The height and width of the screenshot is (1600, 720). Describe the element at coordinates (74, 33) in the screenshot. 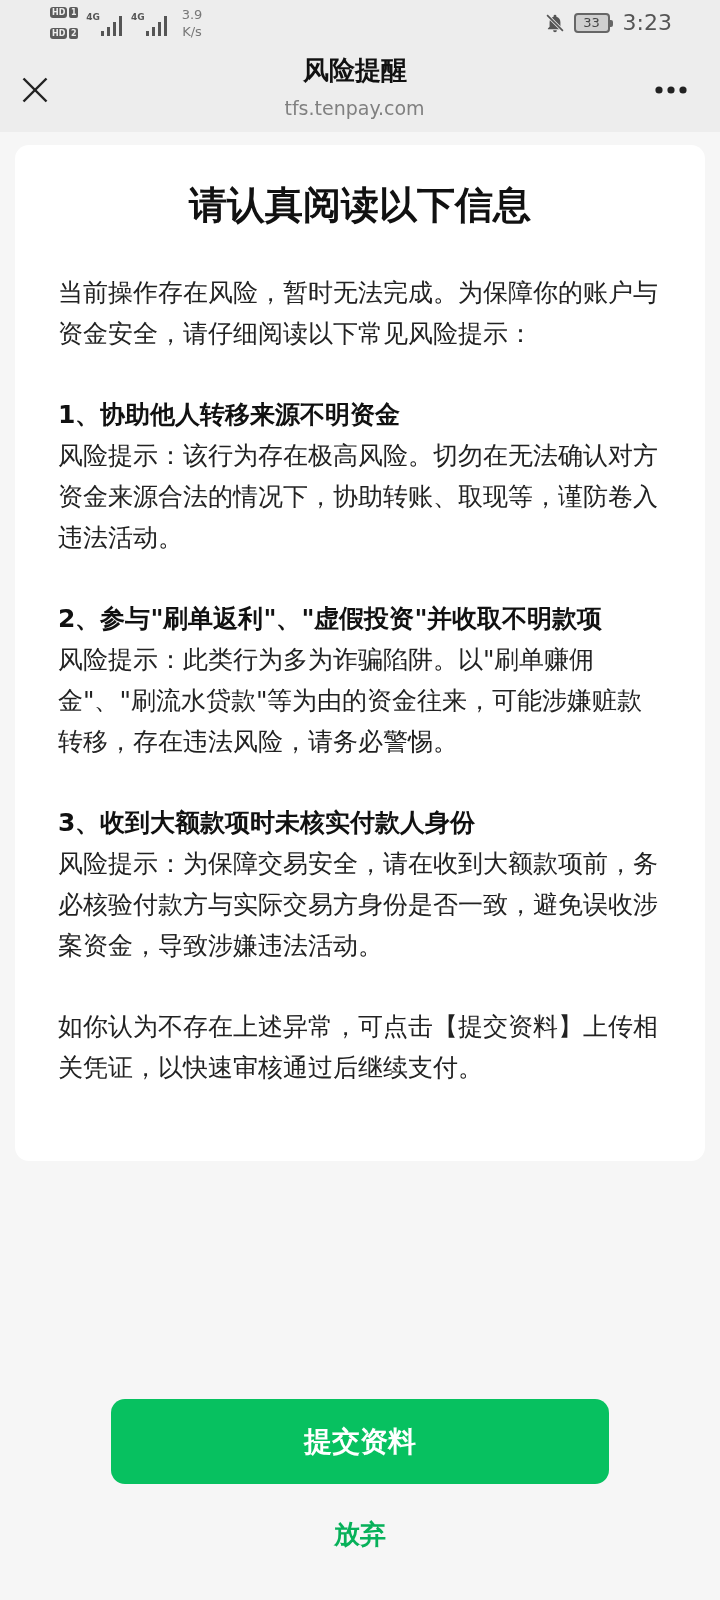

I see `sim-slot-badge: 2` at that location.